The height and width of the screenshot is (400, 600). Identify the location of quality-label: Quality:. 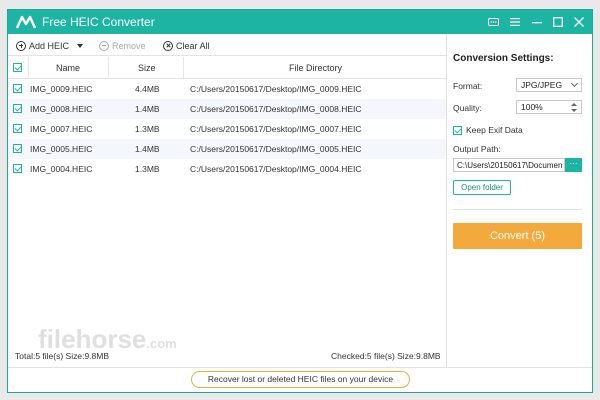
(467, 108).